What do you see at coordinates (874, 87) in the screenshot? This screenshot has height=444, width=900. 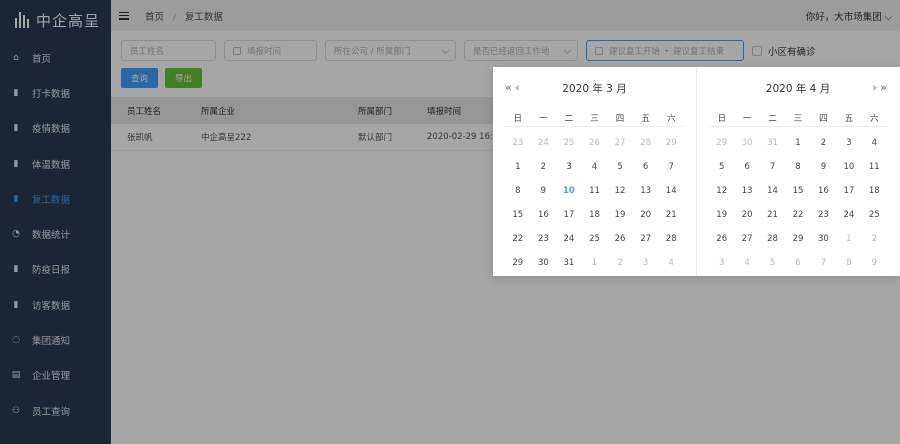 I see `next-month-icon: ›` at bounding box center [874, 87].